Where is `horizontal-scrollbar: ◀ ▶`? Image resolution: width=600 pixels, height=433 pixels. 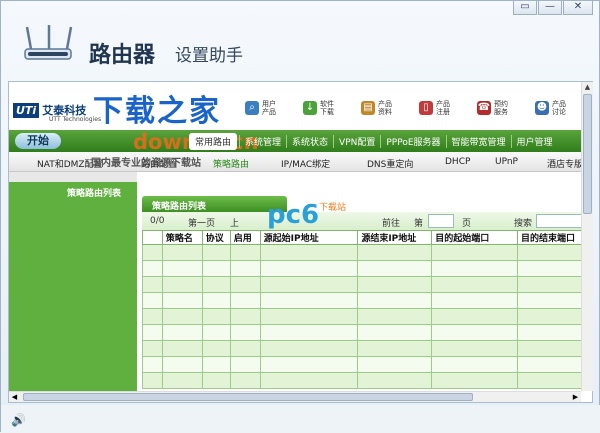
horizontal-scrollbar: ◀ ▶ is located at coordinates (295, 396).